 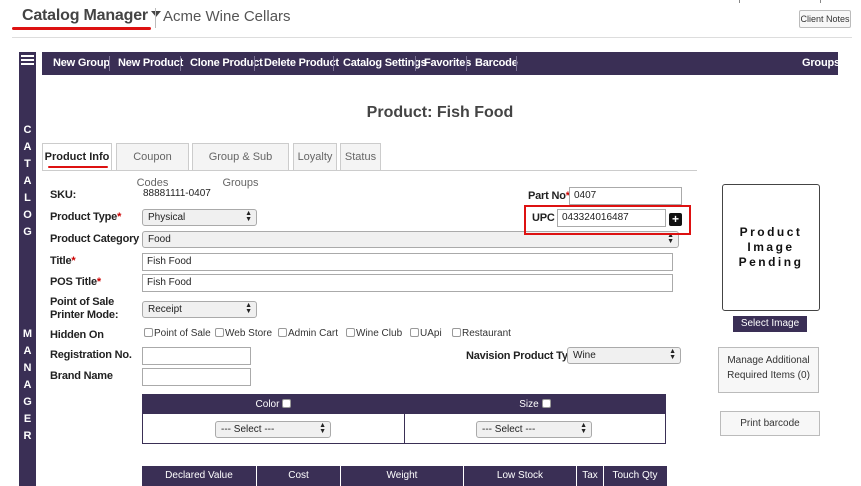 I want to click on hidden-on-uapi-checkbox: UApi, so click(x=426, y=333).